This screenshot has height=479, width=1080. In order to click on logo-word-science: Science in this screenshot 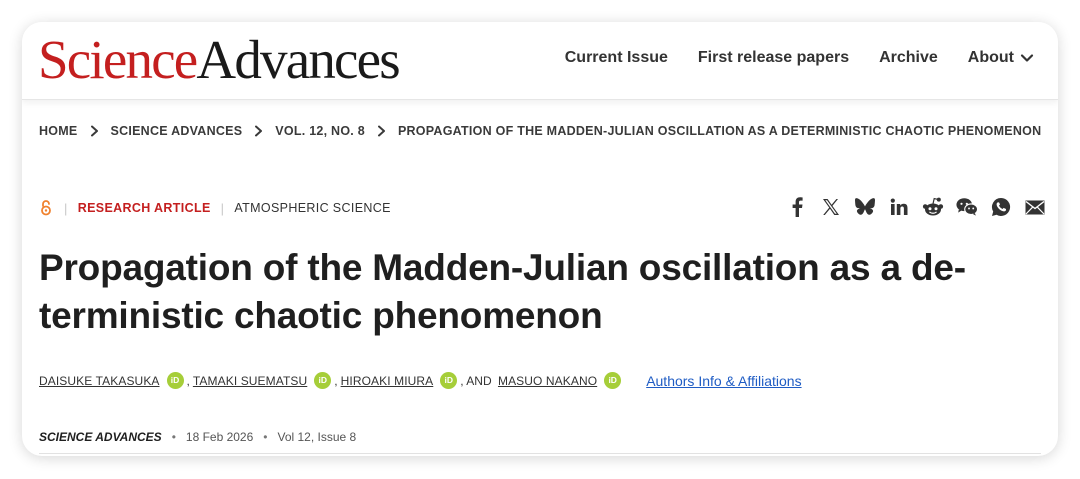, I will do `click(118, 59)`.